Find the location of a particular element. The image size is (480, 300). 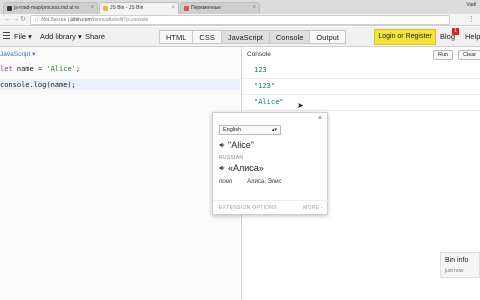

page-favicon-icon is located at coordinates (186, 8).